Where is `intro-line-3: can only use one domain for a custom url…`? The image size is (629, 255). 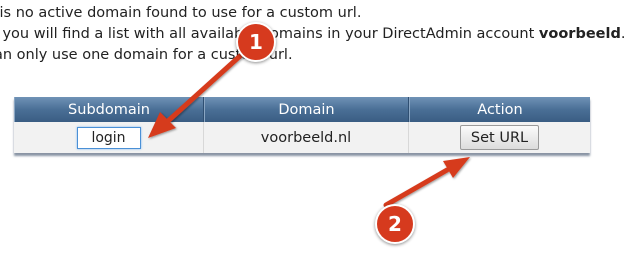
intro-line-3: can only use one domain for a custom url… is located at coordinates (146, 55).